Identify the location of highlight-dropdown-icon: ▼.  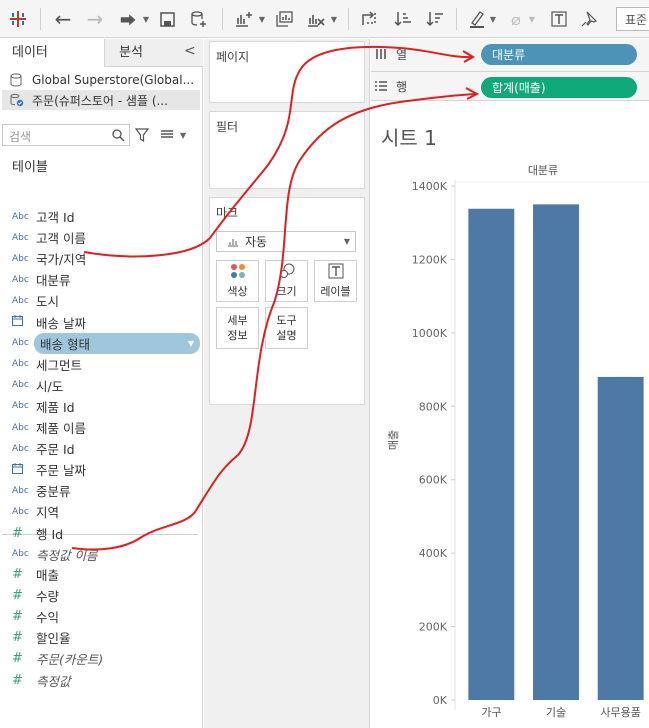
(493, 19).